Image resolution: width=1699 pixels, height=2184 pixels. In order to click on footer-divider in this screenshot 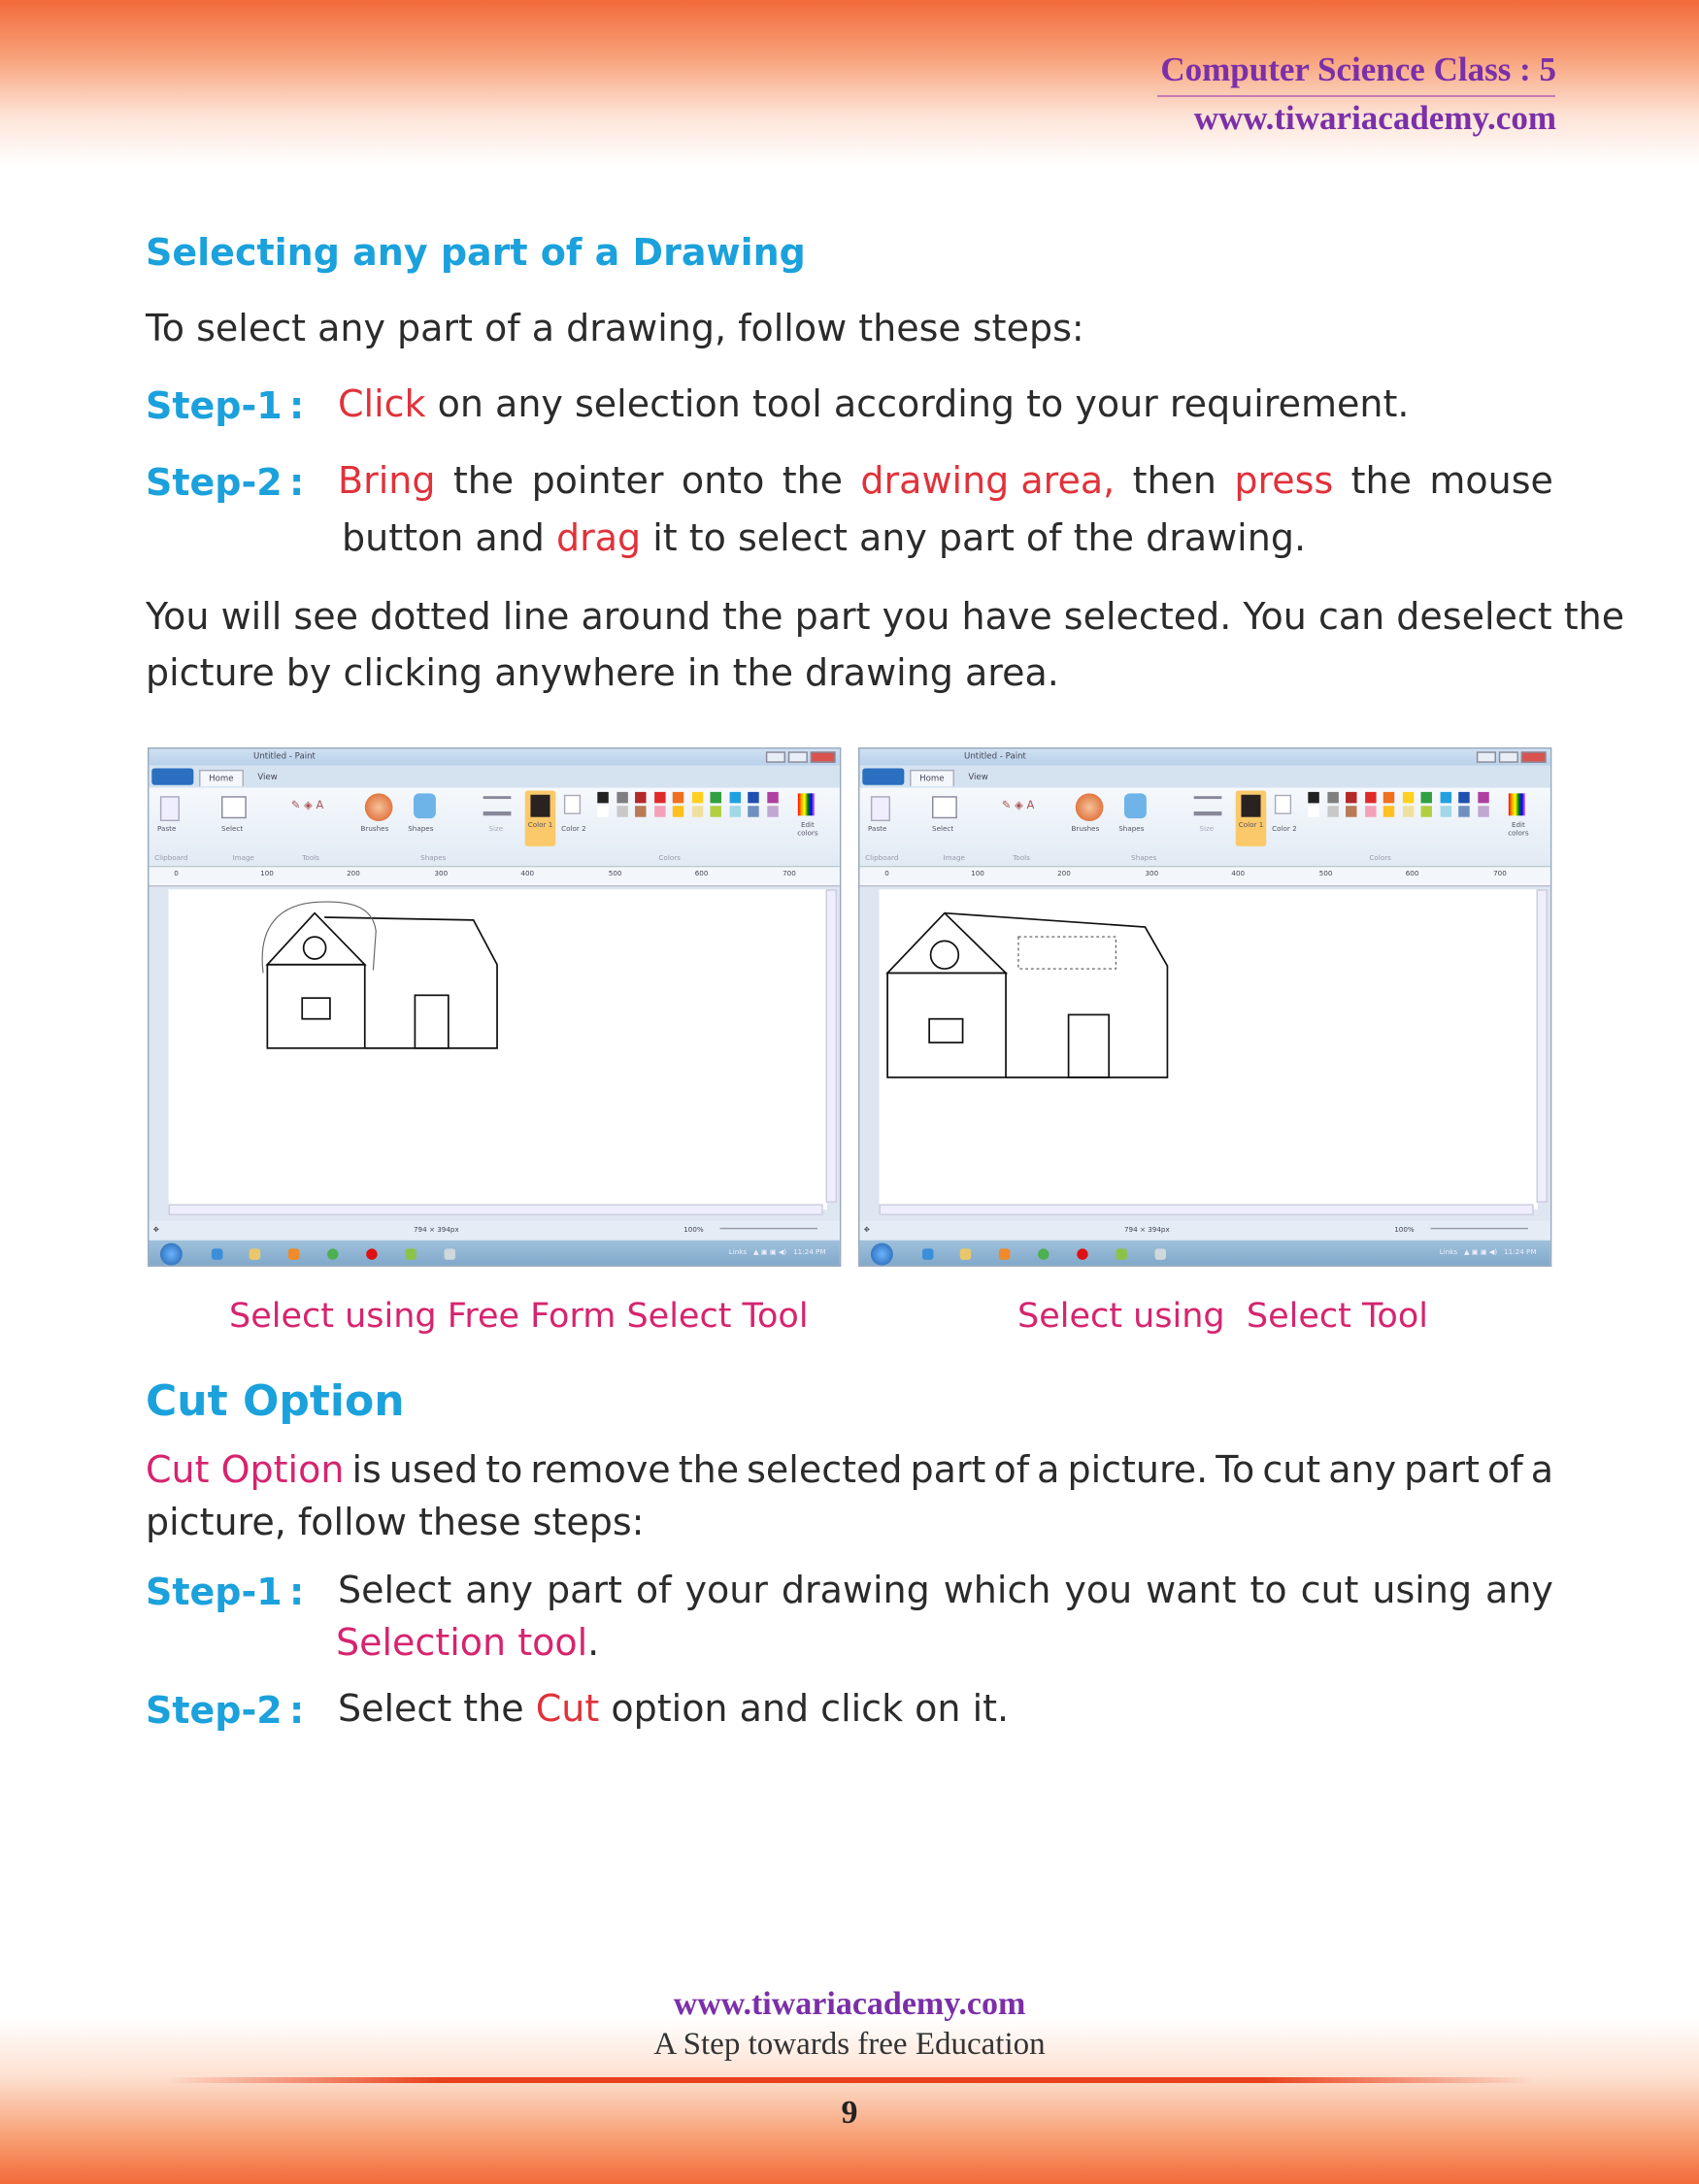, I will do `click(849, 2080)`.